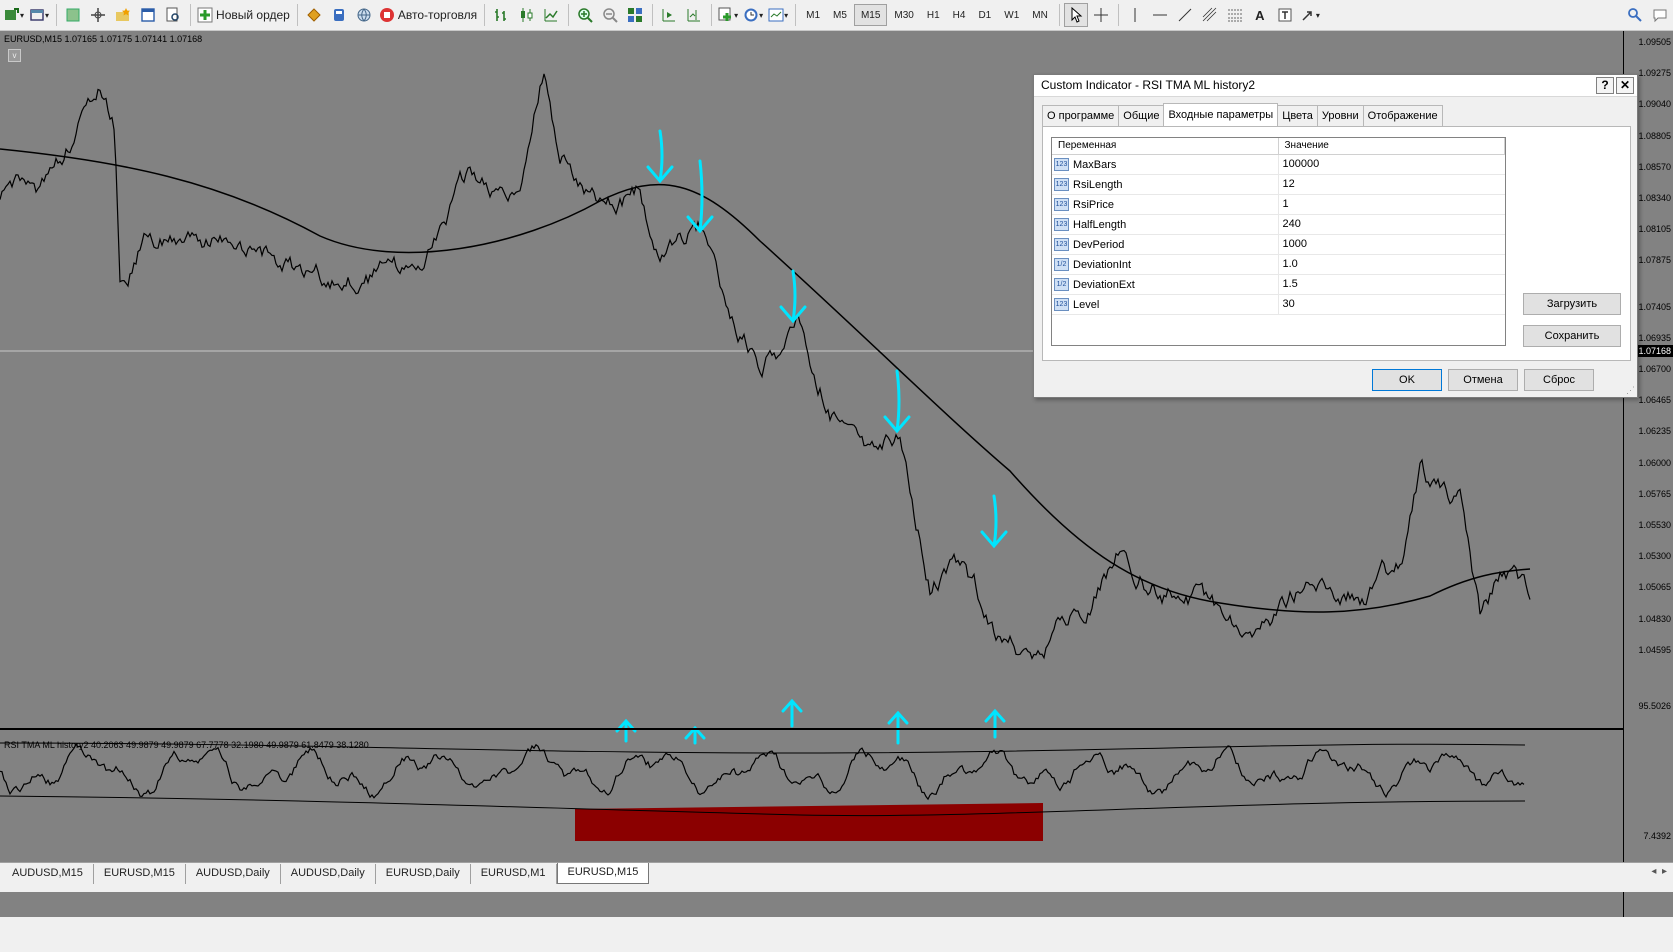 The height and width of the screenshot is (952, 1673). What do you see at coordinates (1011, 15) in the screenshot?
I see `timeframe-W1: W1` at bounding box center [1011, 15].